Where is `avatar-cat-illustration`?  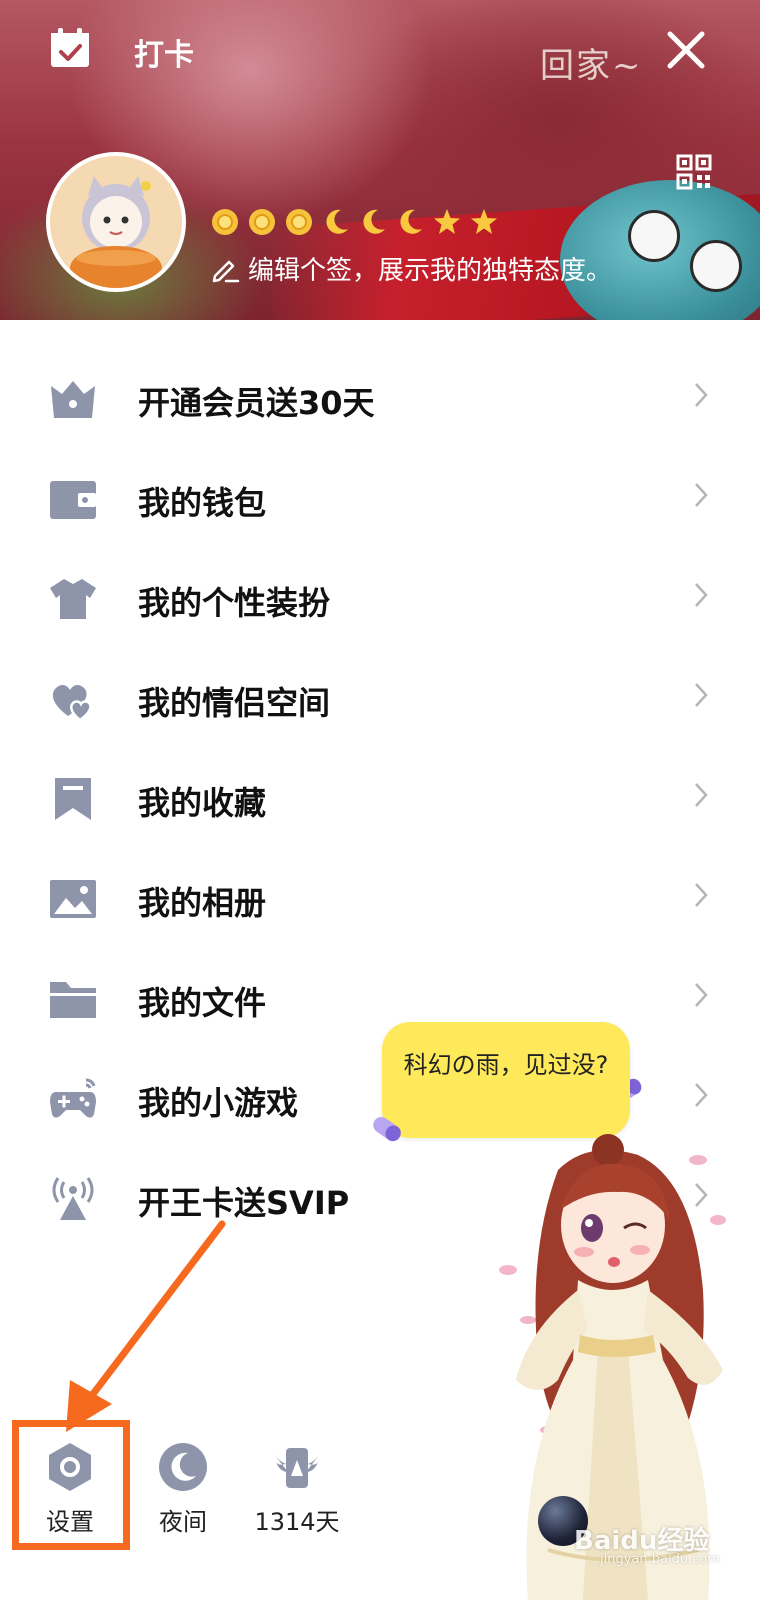 avatar-cat-illustration is located at coordinates (116, 222).